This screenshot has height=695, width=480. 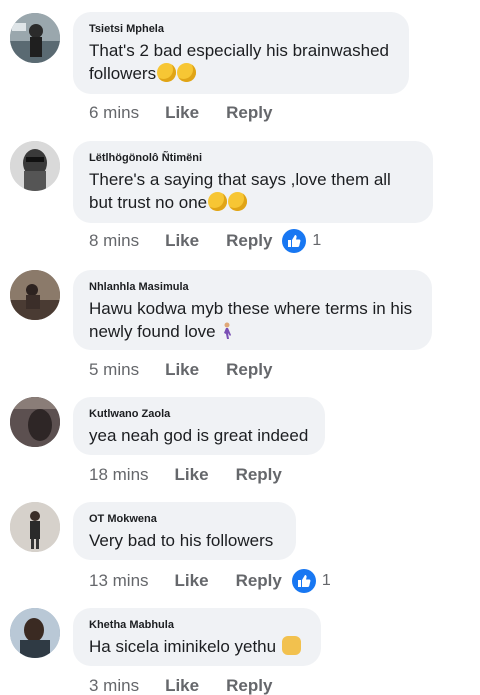 I want to click on comment-author: OT Mokwena, so click(x=184, y=519).